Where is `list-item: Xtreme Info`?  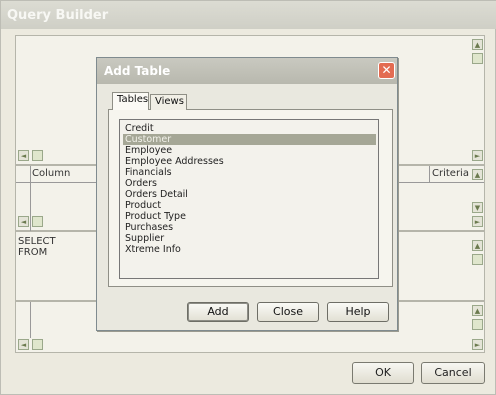 list-item: Xtreme Info is located at coordinates (249, 249).